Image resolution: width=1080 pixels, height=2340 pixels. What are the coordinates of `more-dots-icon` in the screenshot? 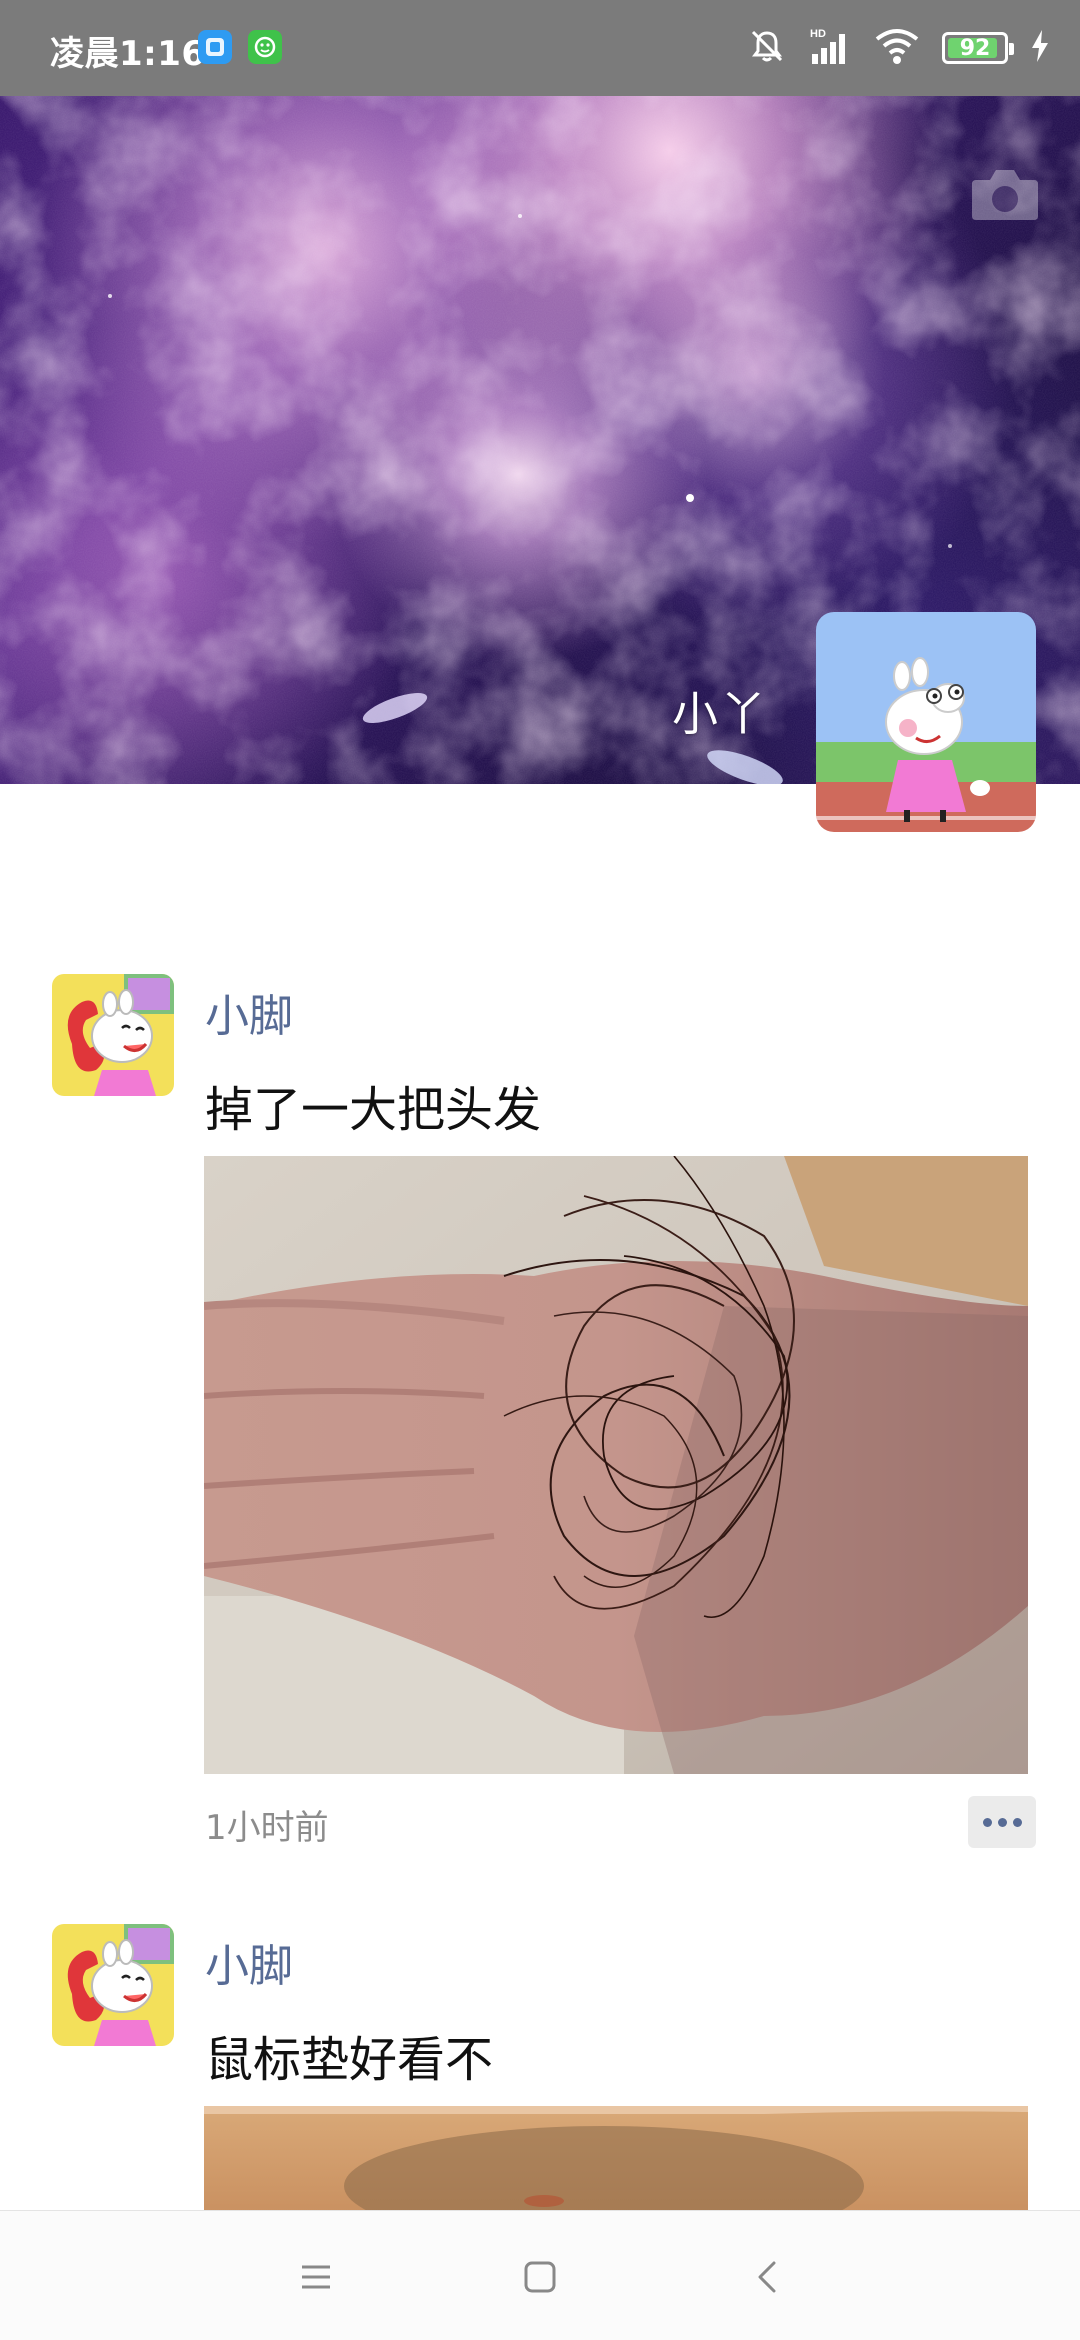 It's located at (987, 1822).